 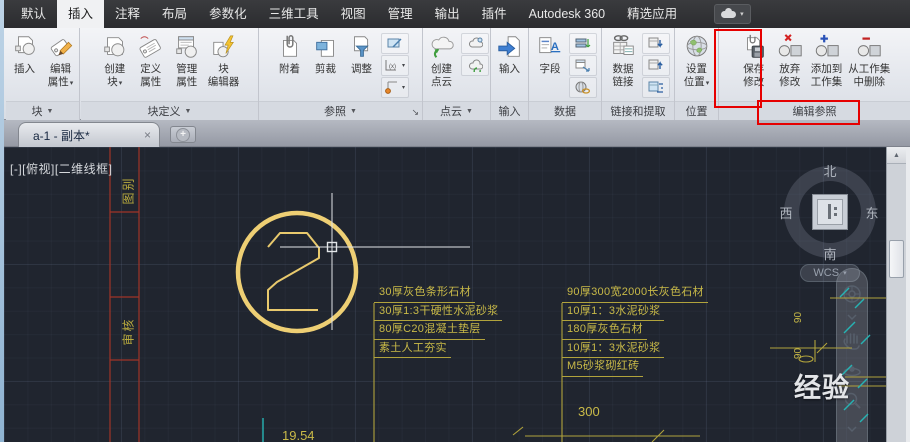 What do you see at coordinates (441, 69) in the screenshot?
I see `button-label: 创建` at bounding box center [441, 69].